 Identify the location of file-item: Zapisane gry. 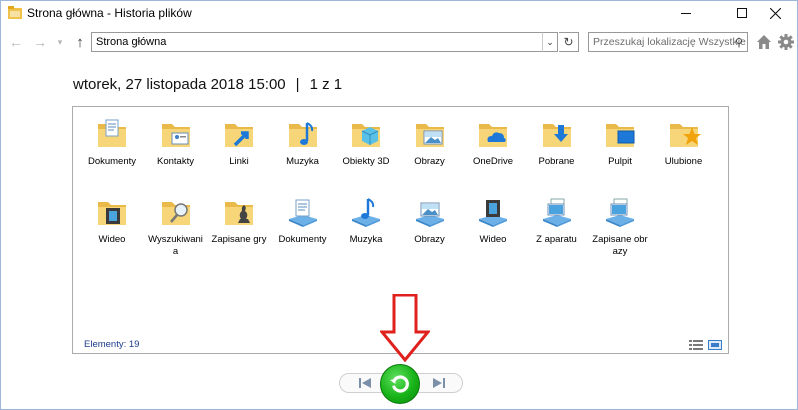
(239, 220).